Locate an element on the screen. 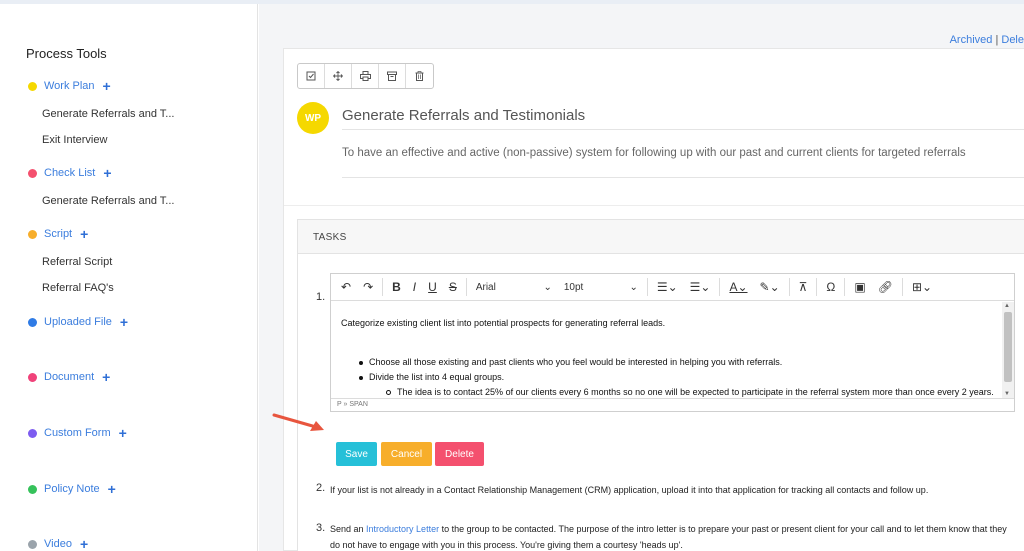  font-family-select: Arial ⌄ is located at coordinates (514, 287).